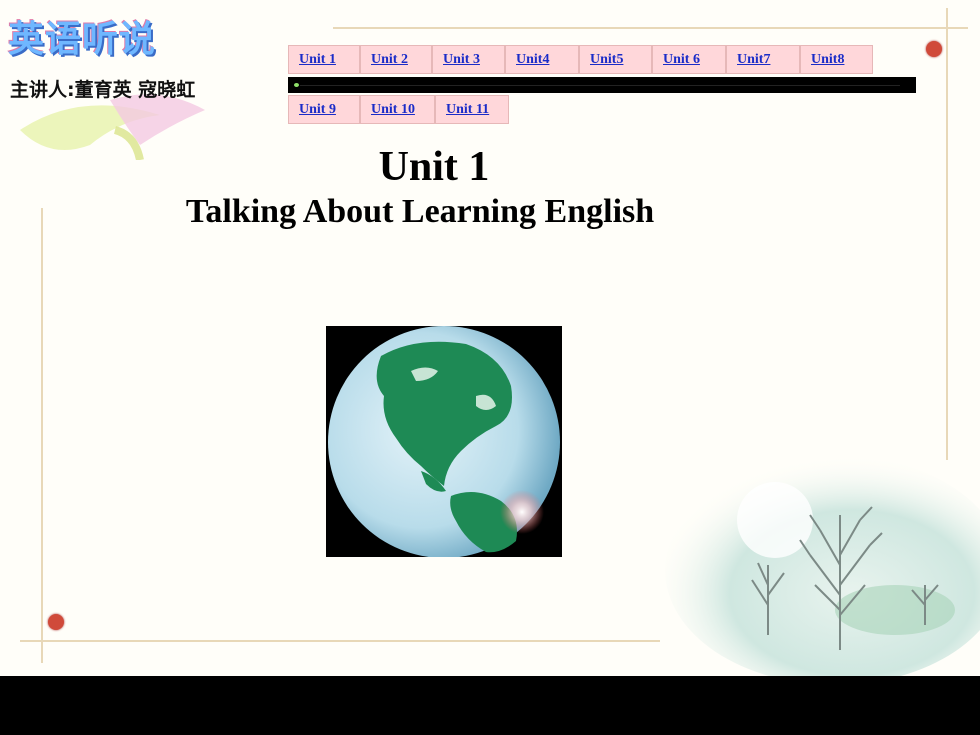  I want to click on nav-cell: Unit 11, so click(472, 109).